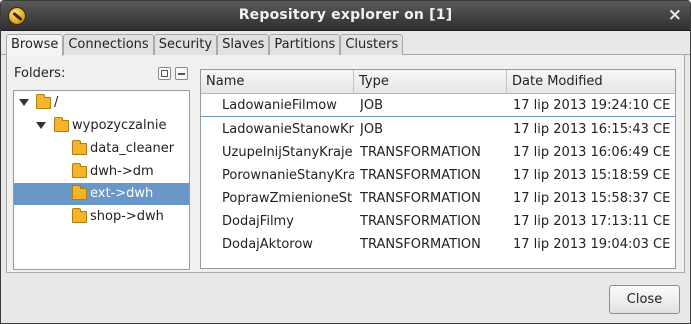 This screenshot has height=324, width=691. Describe the element at coordinates (108, 44) in the screenshot. I see `tab-connections: Connections` at that location.